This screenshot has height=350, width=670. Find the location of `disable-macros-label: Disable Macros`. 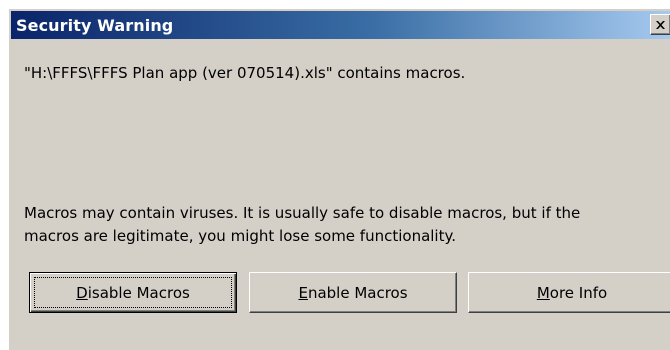

disable-macros-label: Disable Macros is located at coordinates (133, 292).